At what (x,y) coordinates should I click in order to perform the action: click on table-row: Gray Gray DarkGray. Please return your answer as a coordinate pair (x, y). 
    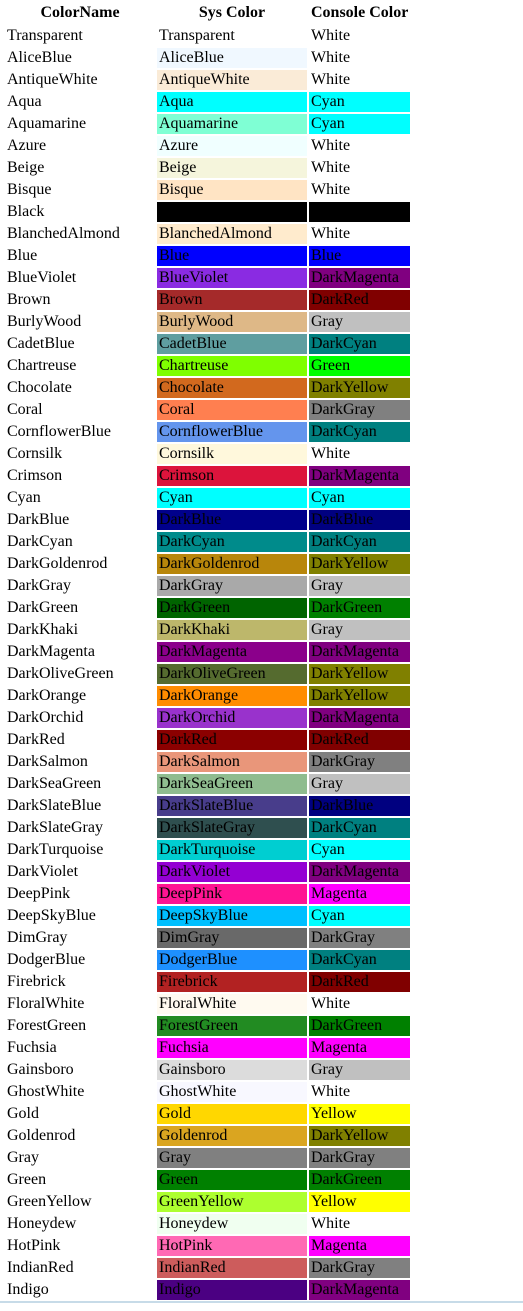
    Looking at the image, I should click on (208, 1158).